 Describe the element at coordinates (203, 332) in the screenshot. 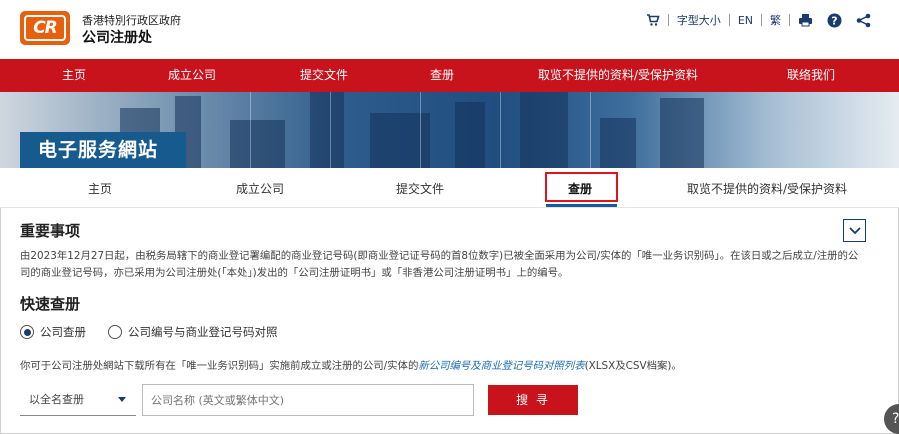

I see `radio-number-mapping-label: 公司编号与商业登记号码对照` at that location.